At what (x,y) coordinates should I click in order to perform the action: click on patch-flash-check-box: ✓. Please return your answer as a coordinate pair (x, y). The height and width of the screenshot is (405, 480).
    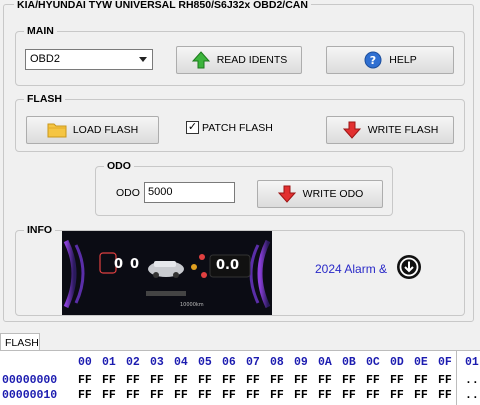
    Looking at the image, I should click on (192, 127).